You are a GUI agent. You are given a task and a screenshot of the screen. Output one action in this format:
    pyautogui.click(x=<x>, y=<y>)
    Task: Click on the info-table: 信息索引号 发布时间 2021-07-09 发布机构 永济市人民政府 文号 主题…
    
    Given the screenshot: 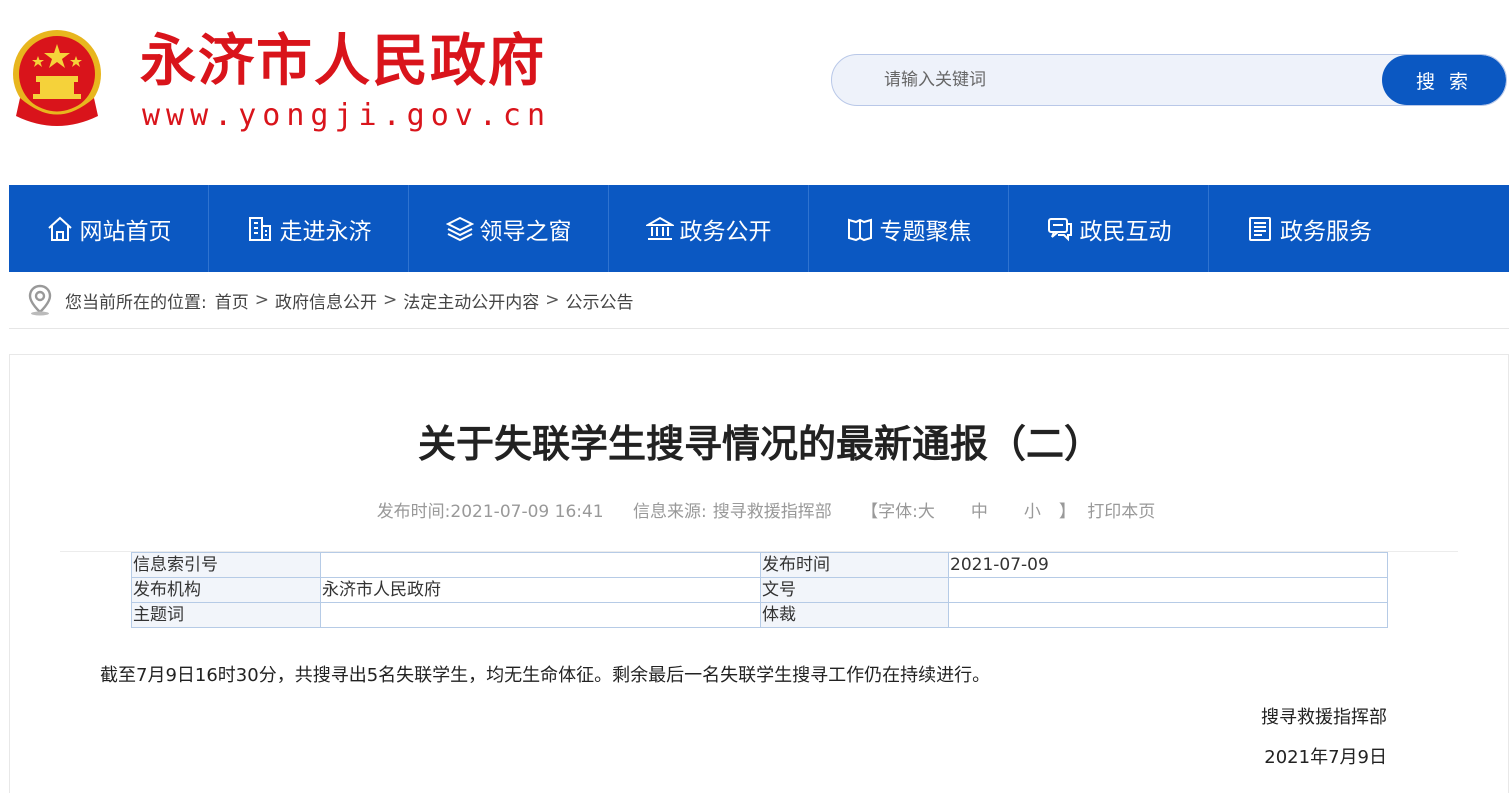 What is the action you would take?
    pyautogui.click(x=759, y=590)
    